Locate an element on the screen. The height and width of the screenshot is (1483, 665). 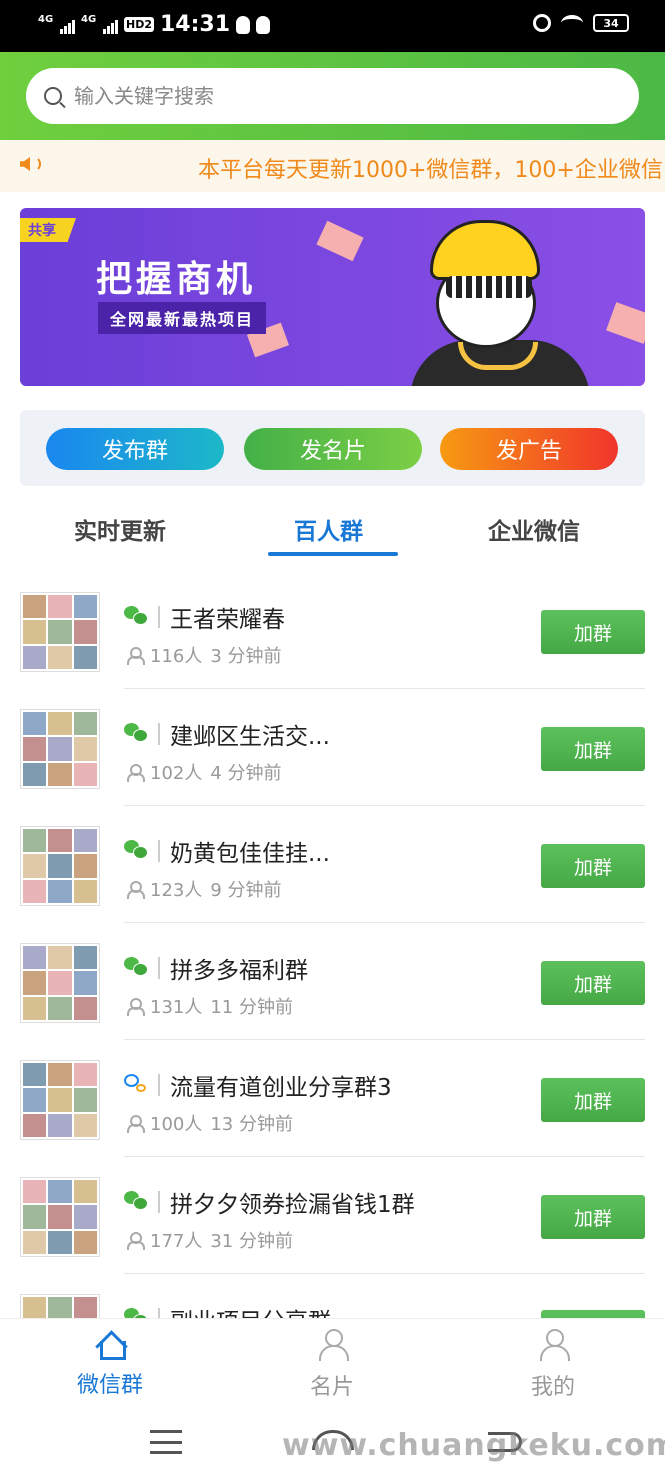
nav-mine: 我的 is located at coordinates (553, 1365).